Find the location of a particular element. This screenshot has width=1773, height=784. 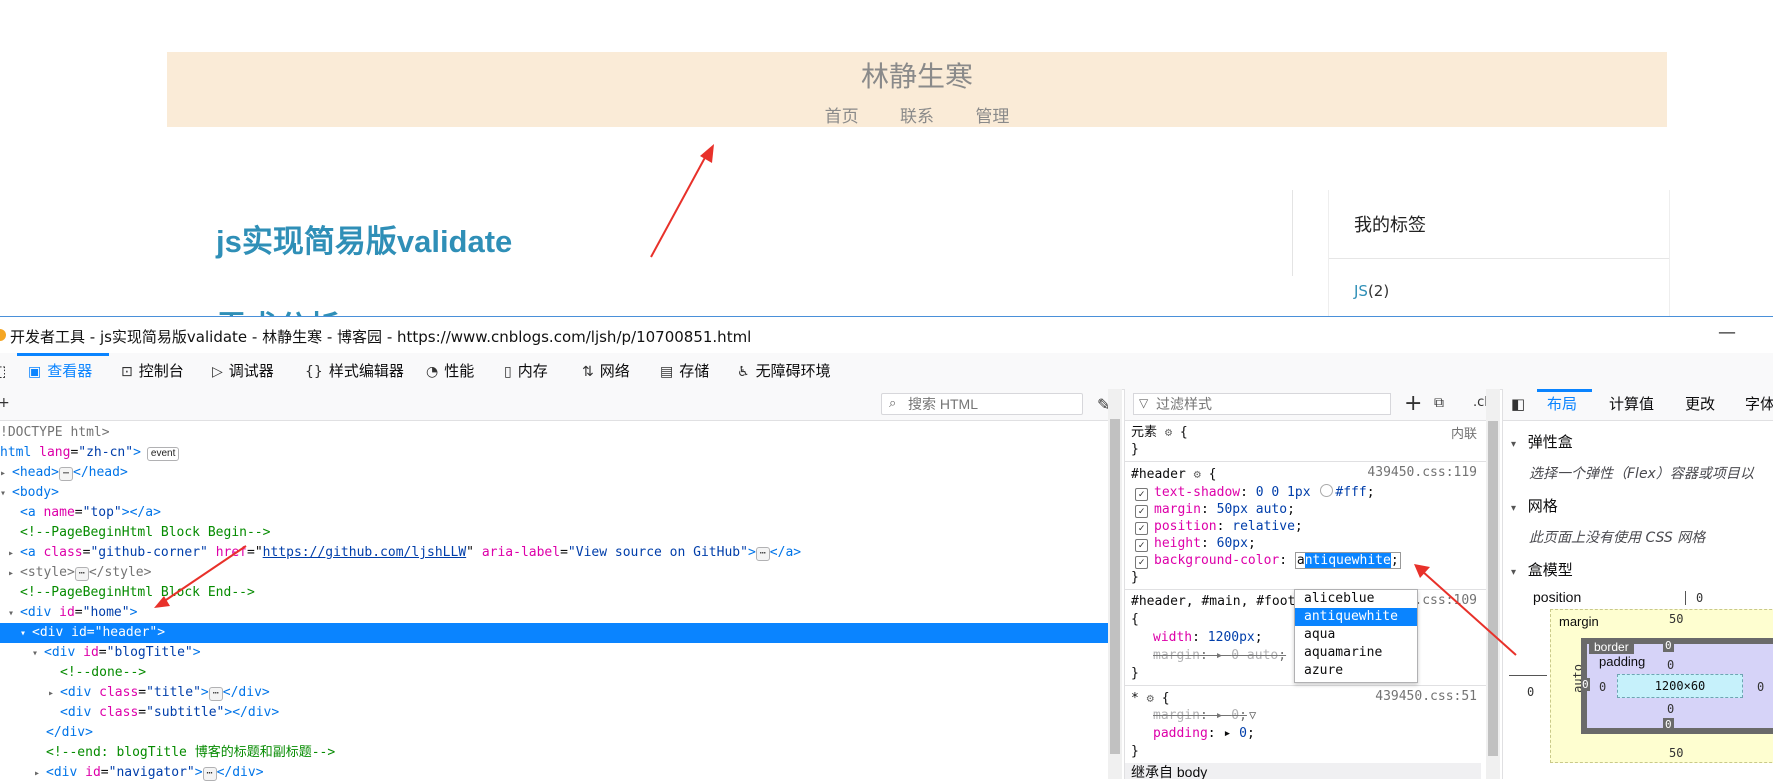

tree-node-doctype: !DOCTYPE html> is located at coordinates (554, 433).